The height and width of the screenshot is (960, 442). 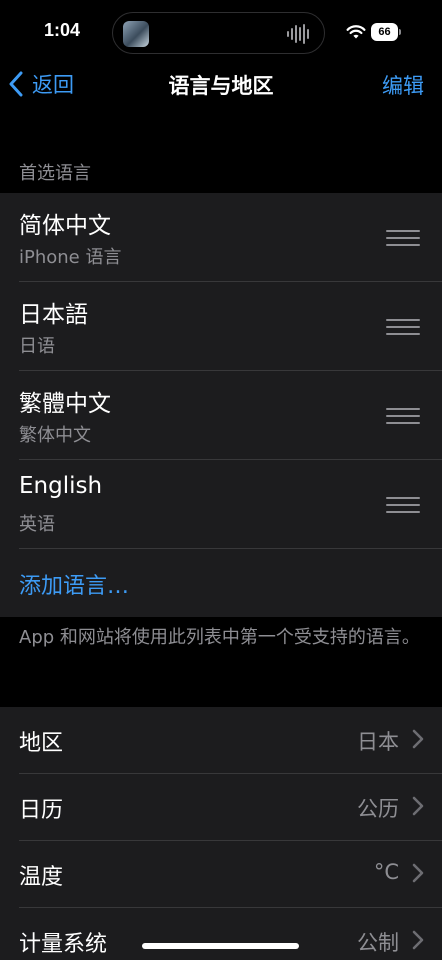 What do you see at coordinates (386, 872) in the screenshot?
I see `setting-value: °C` at bounding box center [386, 872].